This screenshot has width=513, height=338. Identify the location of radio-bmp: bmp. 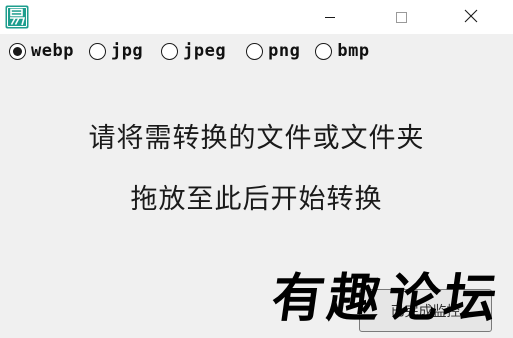
(342, 51).